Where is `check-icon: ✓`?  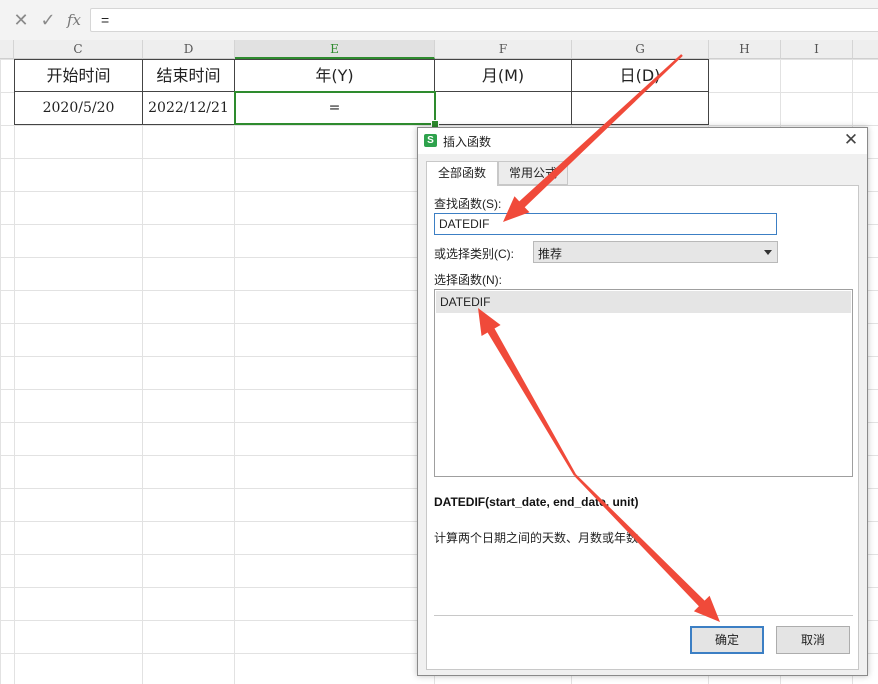 check-icon: ✓ is located at coordinates (48, 20).